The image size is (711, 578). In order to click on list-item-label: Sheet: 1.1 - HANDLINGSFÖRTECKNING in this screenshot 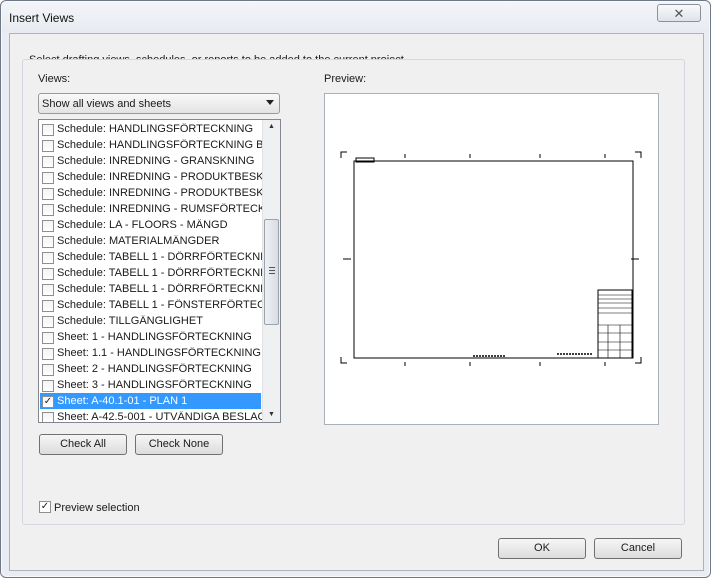, I will do `click(159, 353)`.